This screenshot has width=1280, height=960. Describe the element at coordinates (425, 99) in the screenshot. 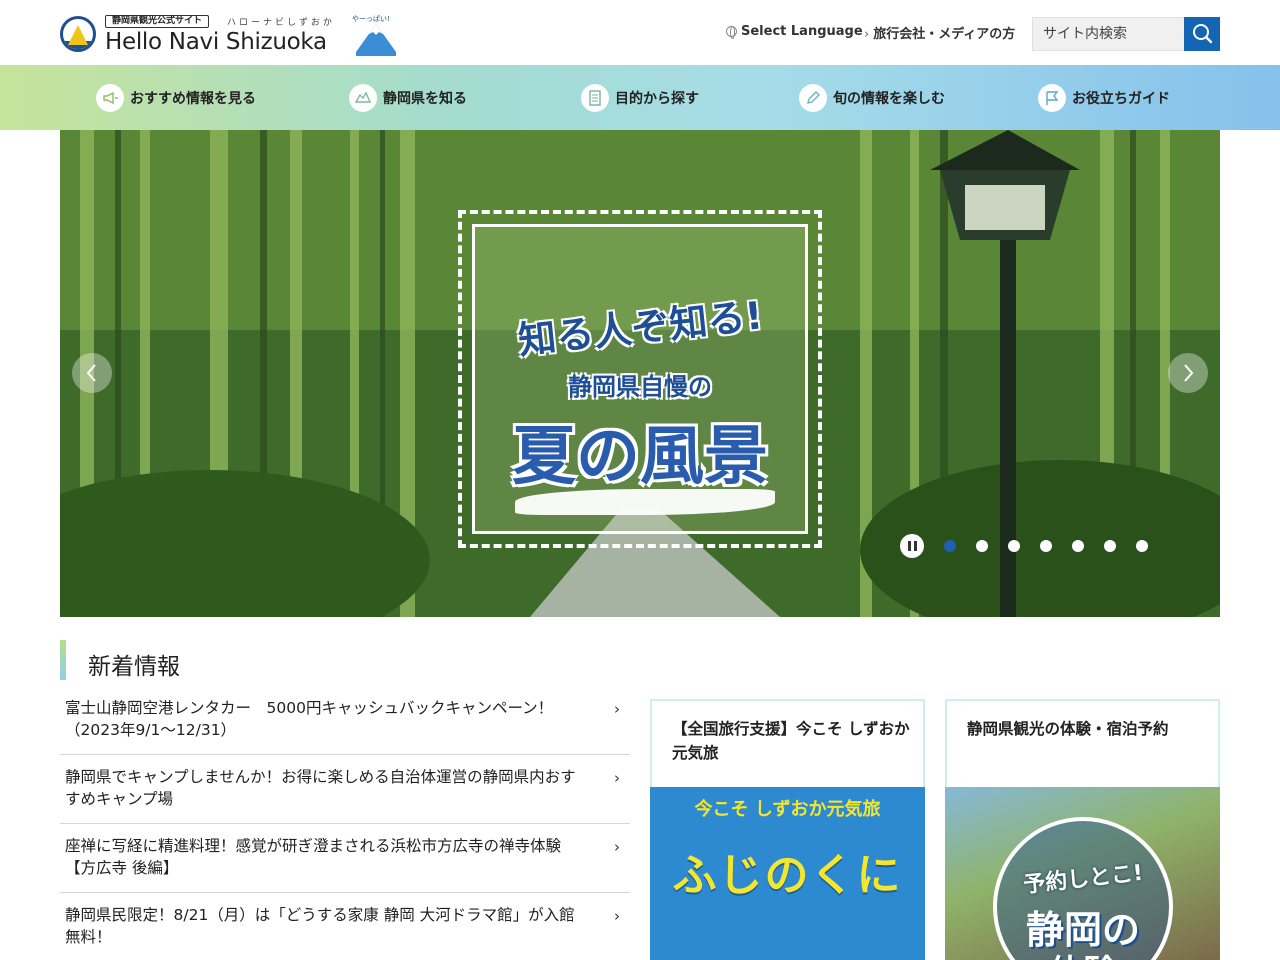

I see `nav-label: 静岡県を知る` at that location.